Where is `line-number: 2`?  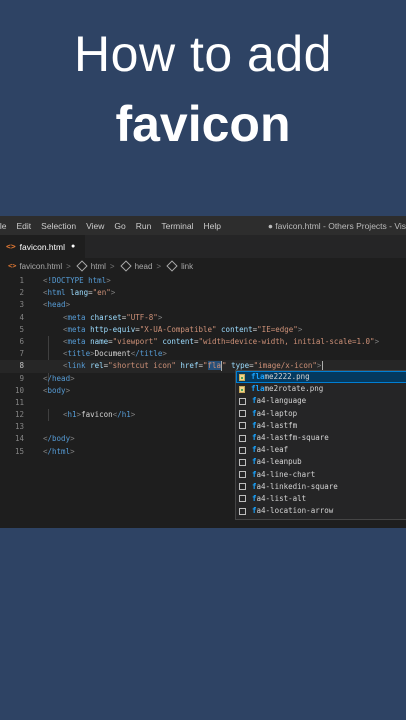 line-number: 2 is located at coordinates (21, 293).